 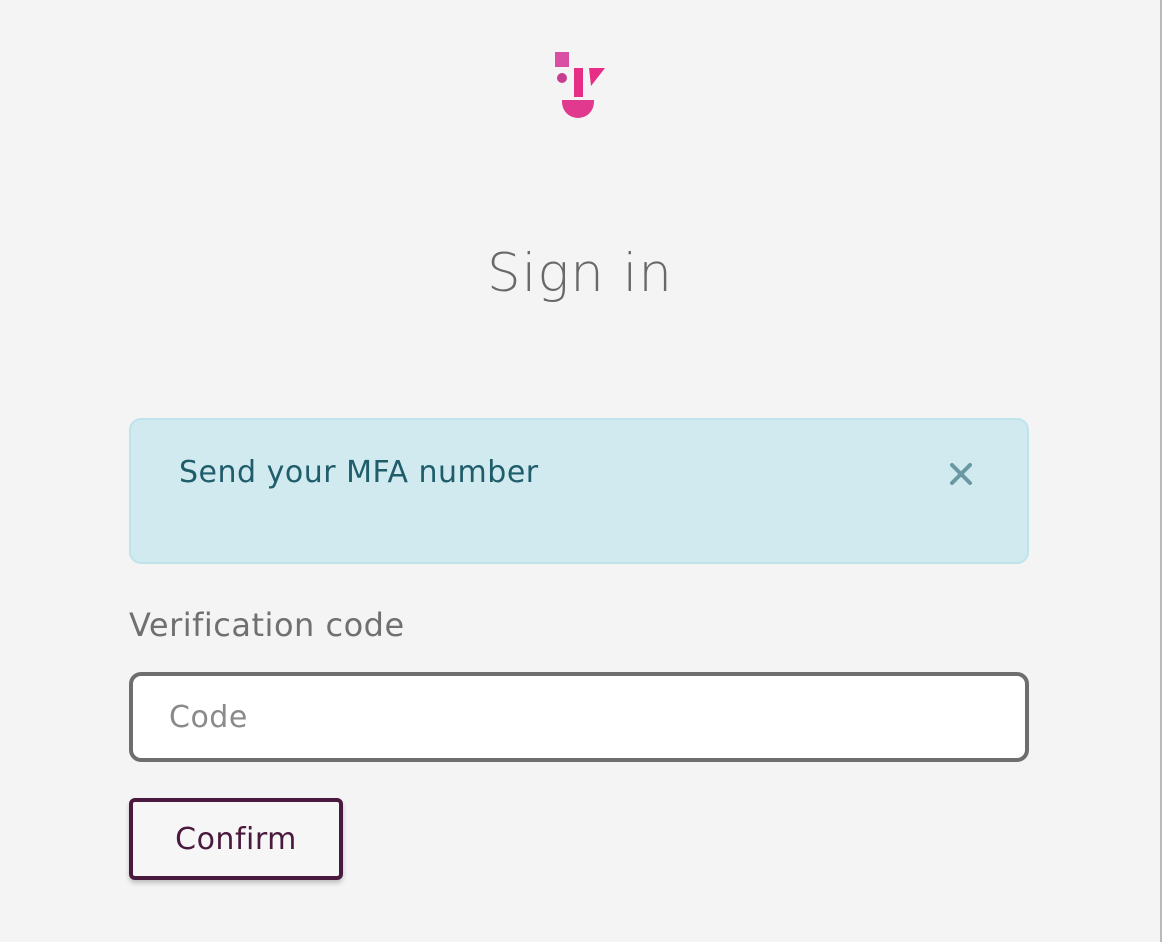 What do you see at coordinates (267, 625) in the screenshot?
I see `verification-code-label: Verification code` at bounding box center [267, 625].